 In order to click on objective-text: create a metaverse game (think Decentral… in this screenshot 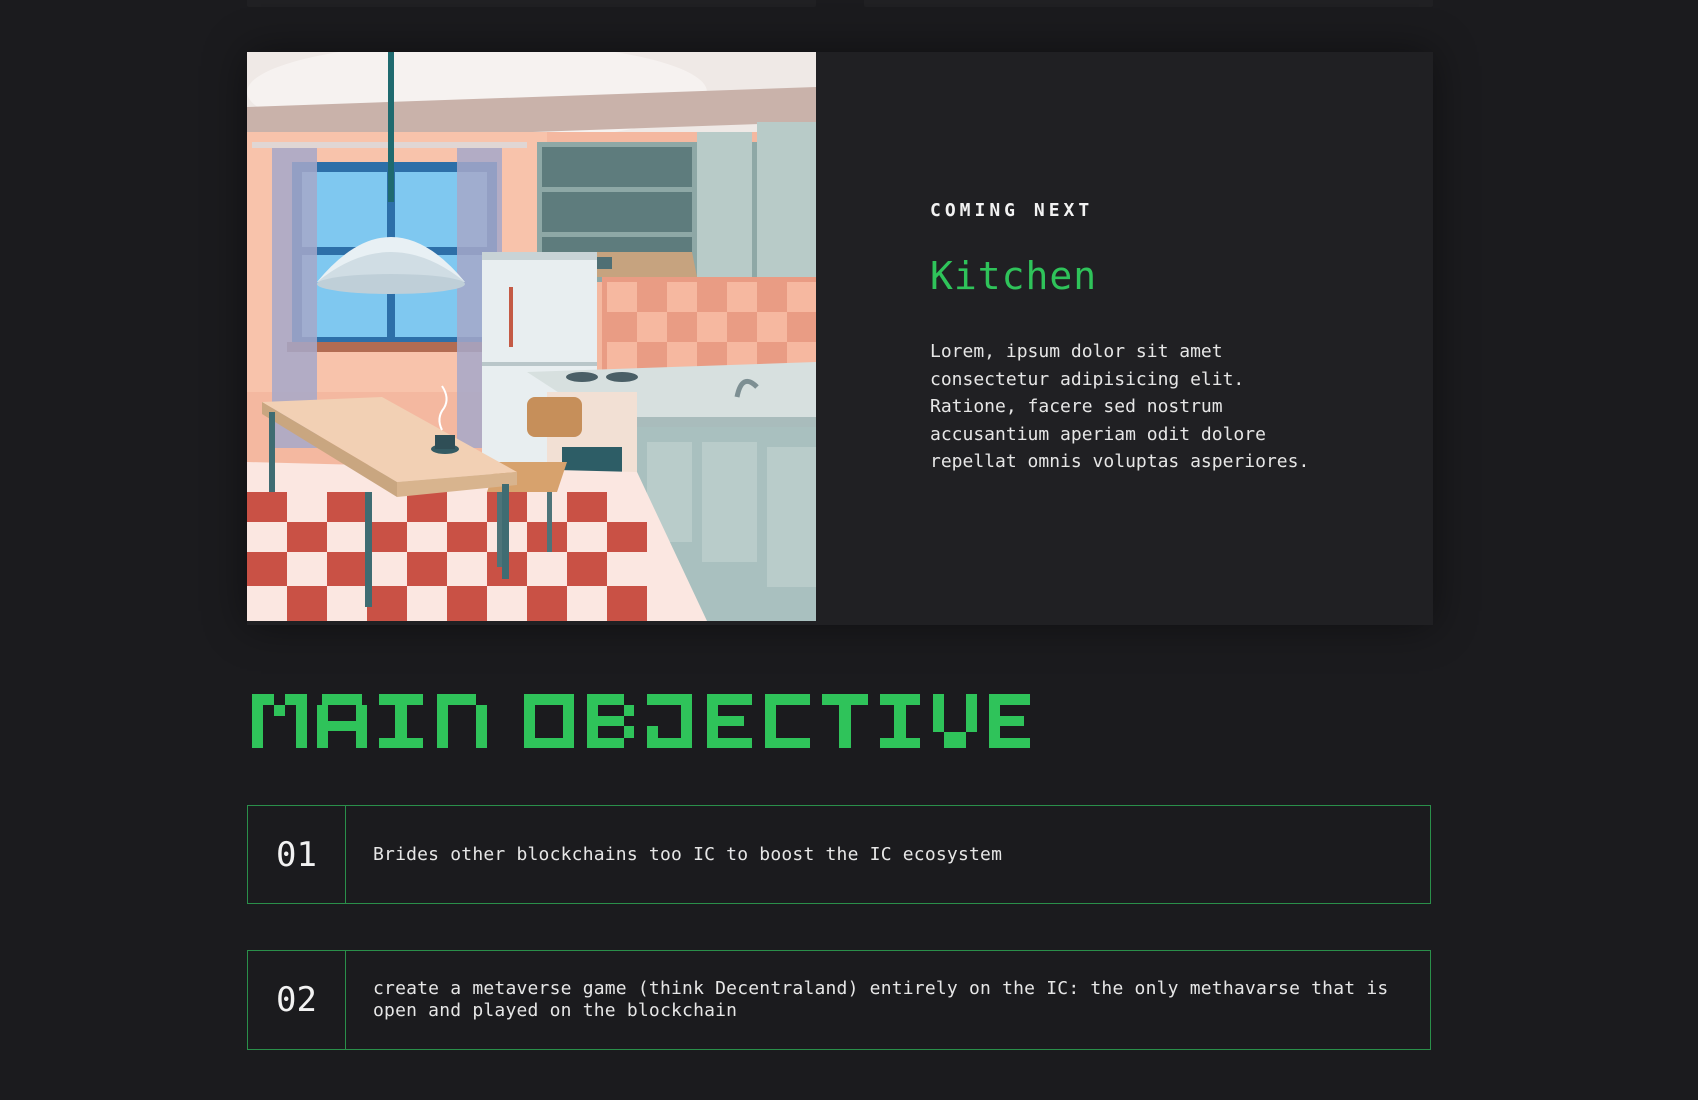, I will do `click(881, 999)`.